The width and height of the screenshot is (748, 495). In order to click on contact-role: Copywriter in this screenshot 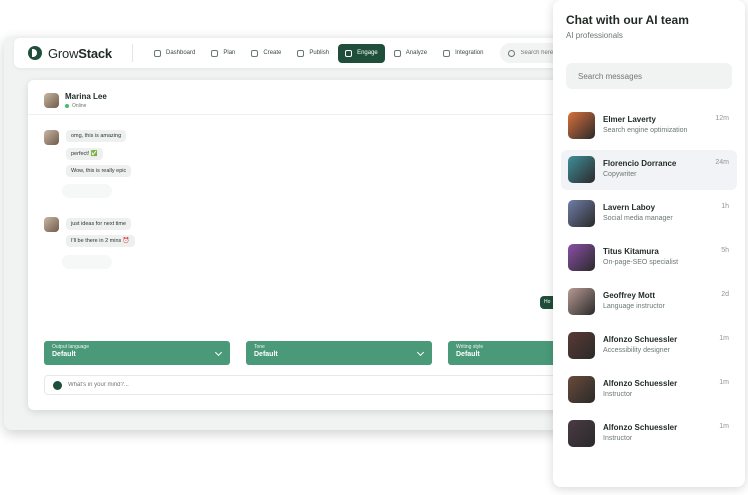, I will do `click(620, 174)`.